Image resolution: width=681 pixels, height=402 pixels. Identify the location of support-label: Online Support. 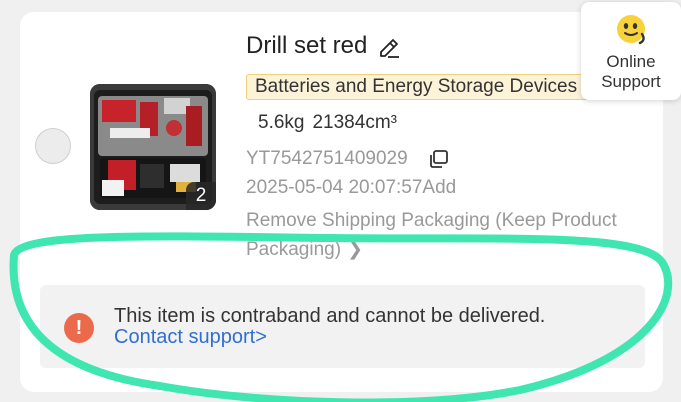
(631, 72).